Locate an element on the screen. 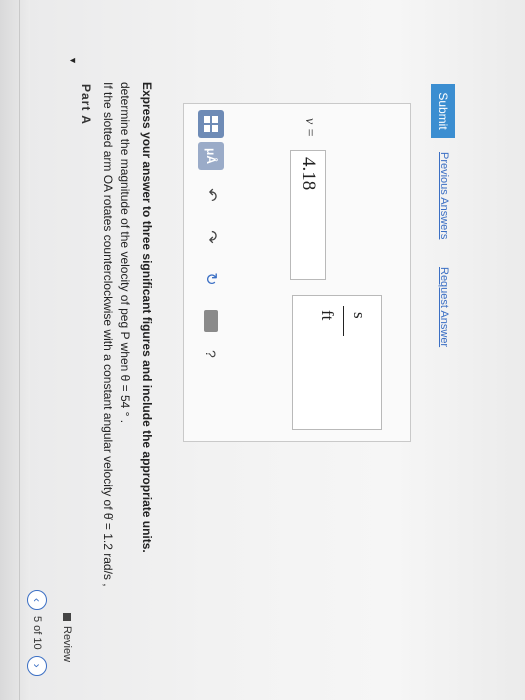  unit-numerator: ft is located at coordinates (327, 315).